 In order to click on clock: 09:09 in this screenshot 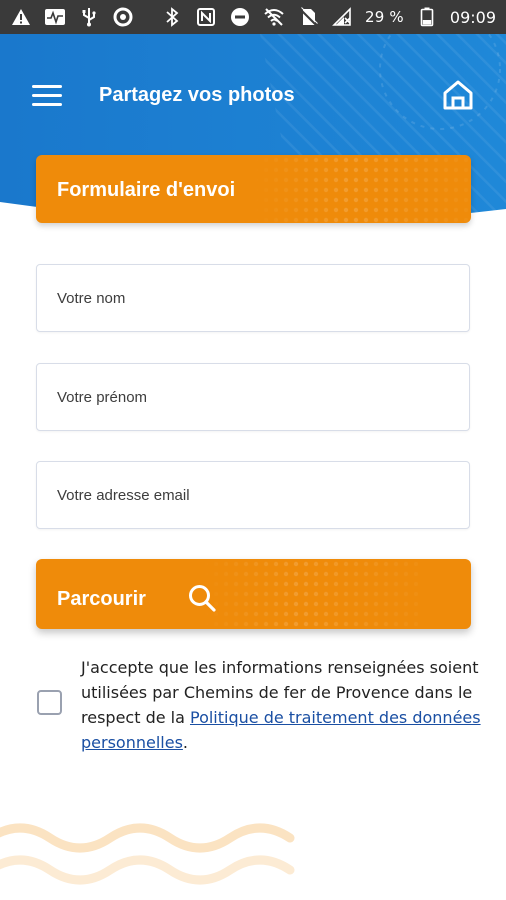, I will do `click(472, 17)`.